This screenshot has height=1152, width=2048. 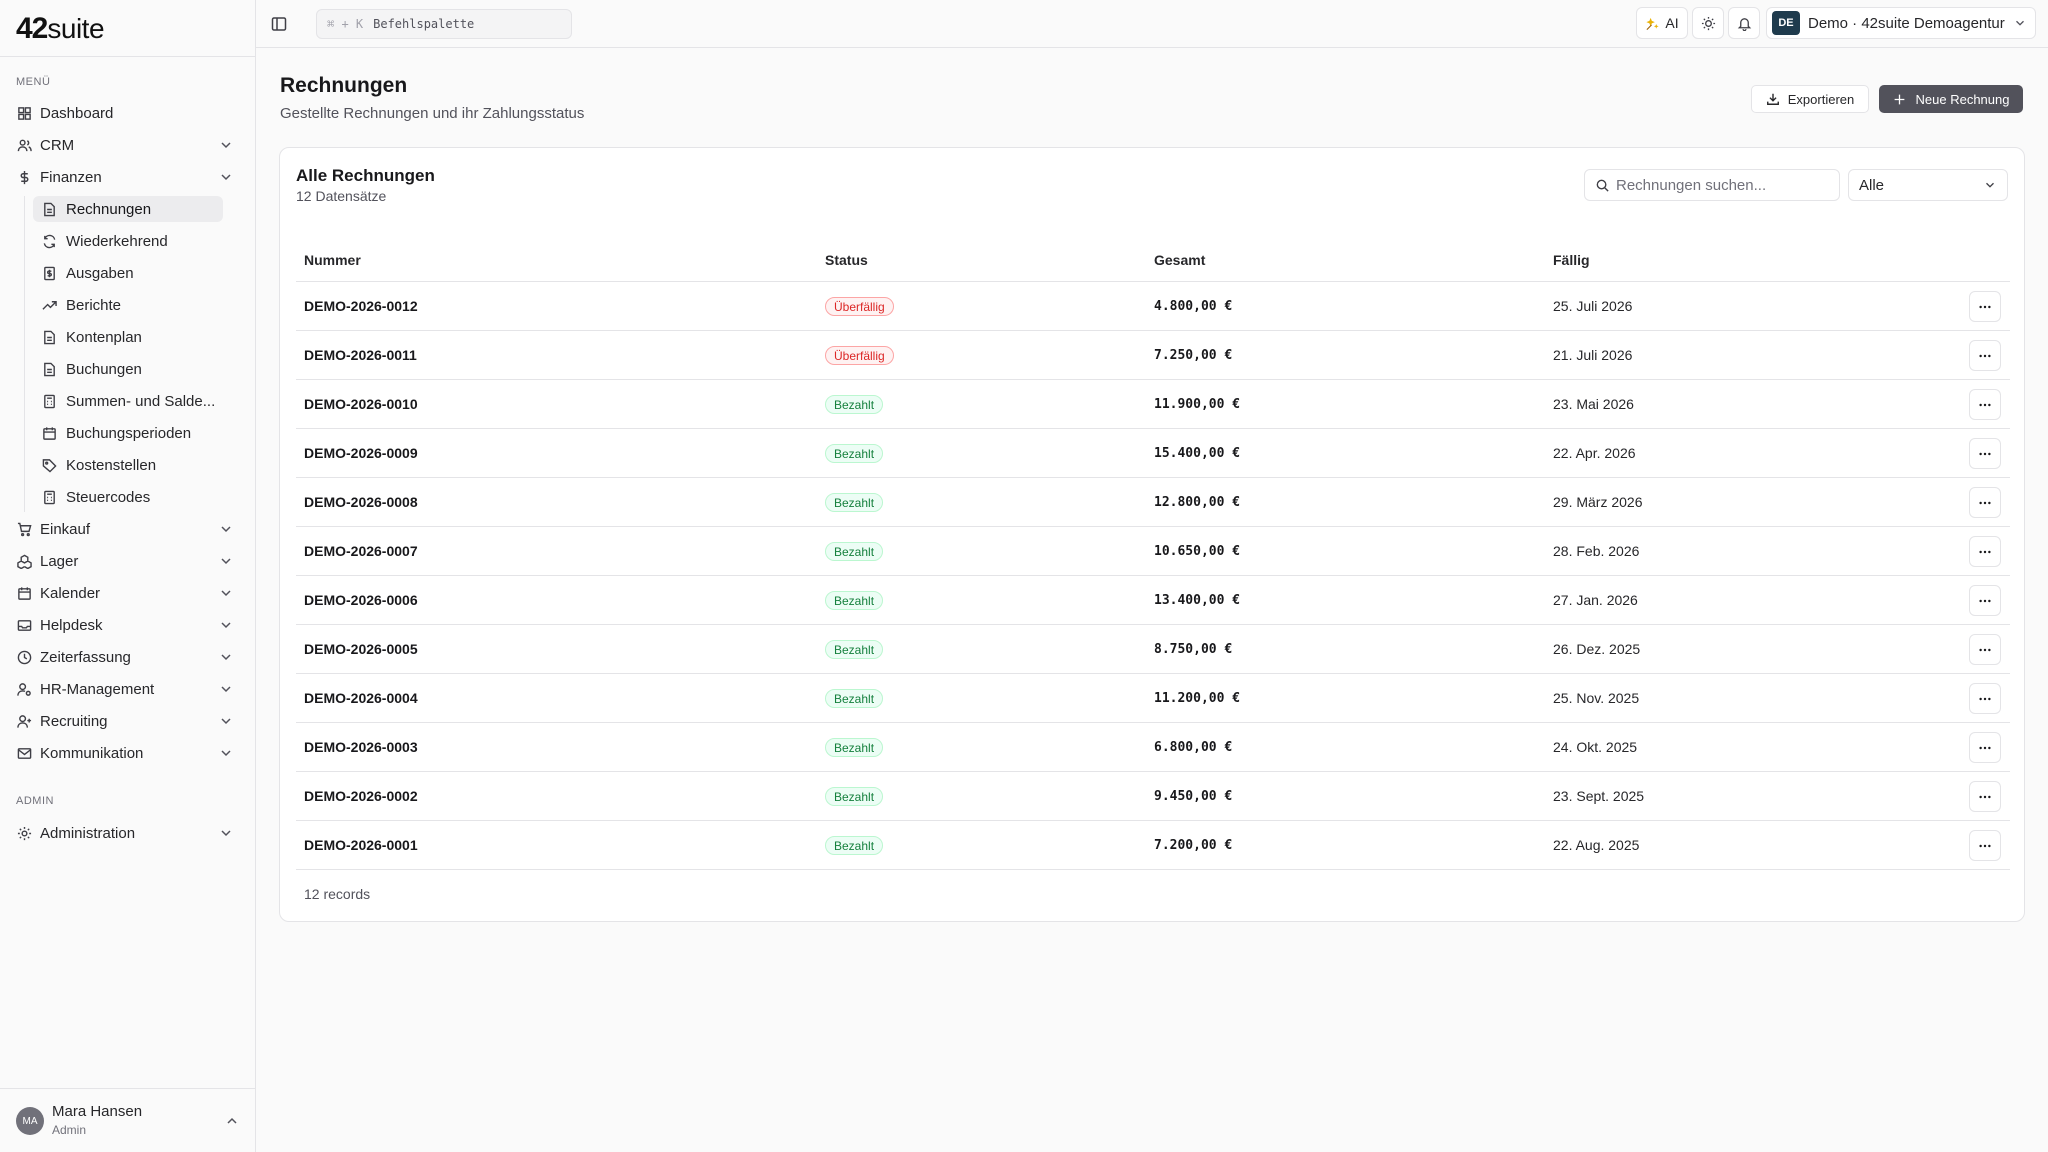 I want to click on sidebar-subitem-kostenstellen: Kostenstellen, so click(x=128, y=465).